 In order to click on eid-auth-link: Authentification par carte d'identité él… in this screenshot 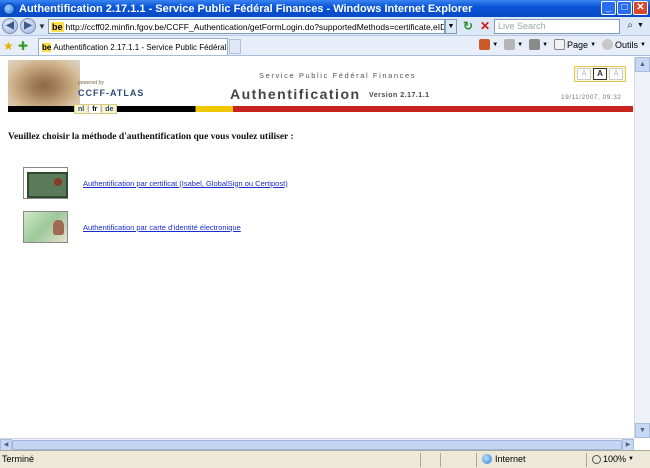, I will do `click(162, 227)`.